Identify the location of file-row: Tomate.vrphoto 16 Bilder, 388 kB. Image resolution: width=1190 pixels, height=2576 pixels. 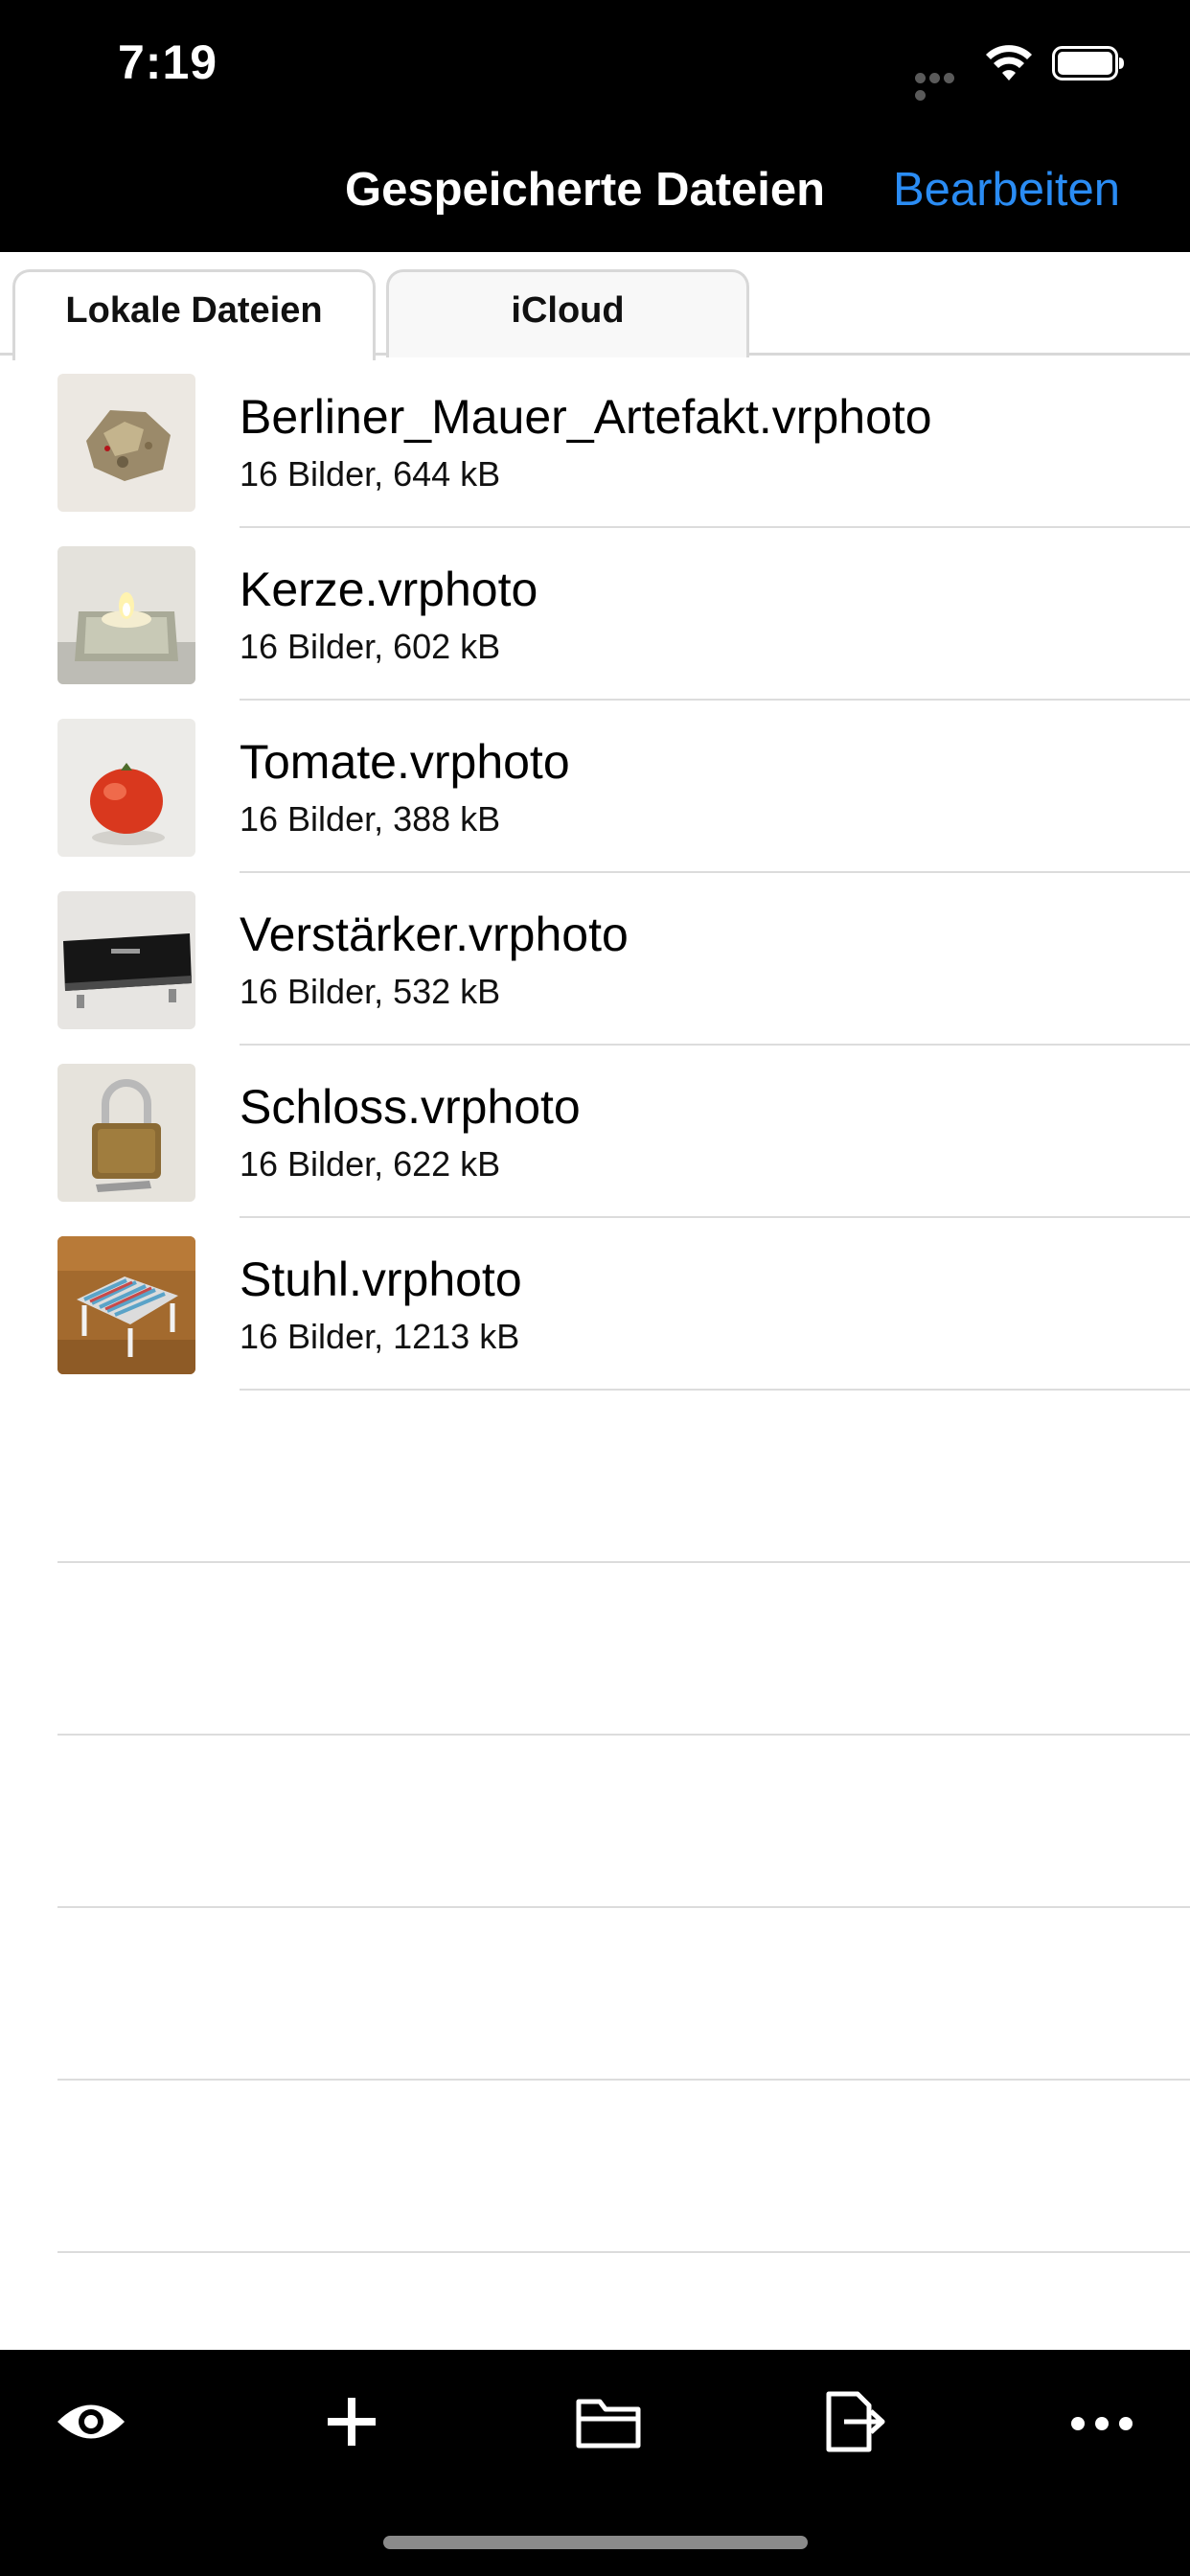
(595, 787).